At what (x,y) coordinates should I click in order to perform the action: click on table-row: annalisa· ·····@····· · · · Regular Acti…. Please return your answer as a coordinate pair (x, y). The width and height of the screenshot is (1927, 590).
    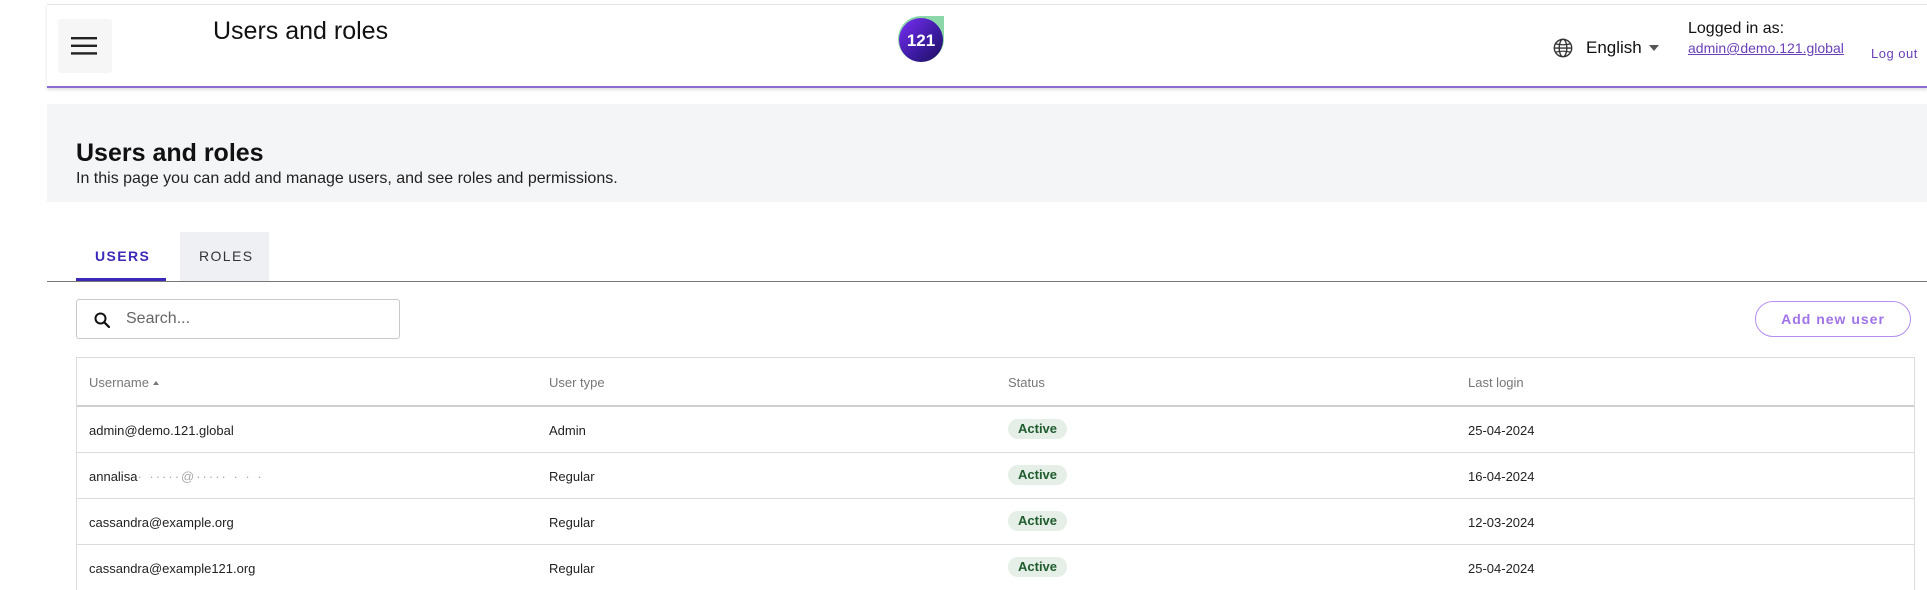
    Looking at the image, I should click on (995, 476).